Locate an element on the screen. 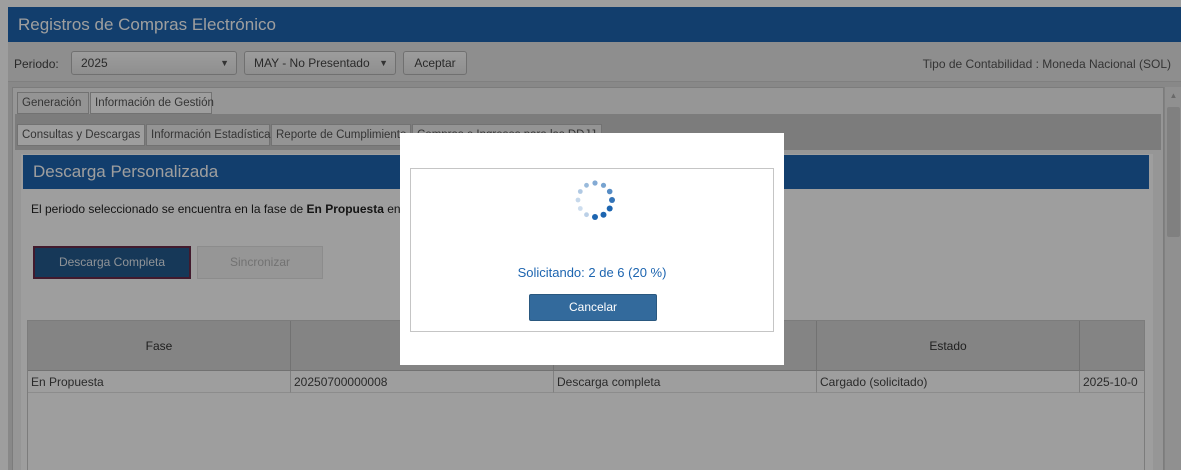  loading-panel: Solicitando: 2 de 6 (20 %) Cancelar is located at coordinates (592, 250).